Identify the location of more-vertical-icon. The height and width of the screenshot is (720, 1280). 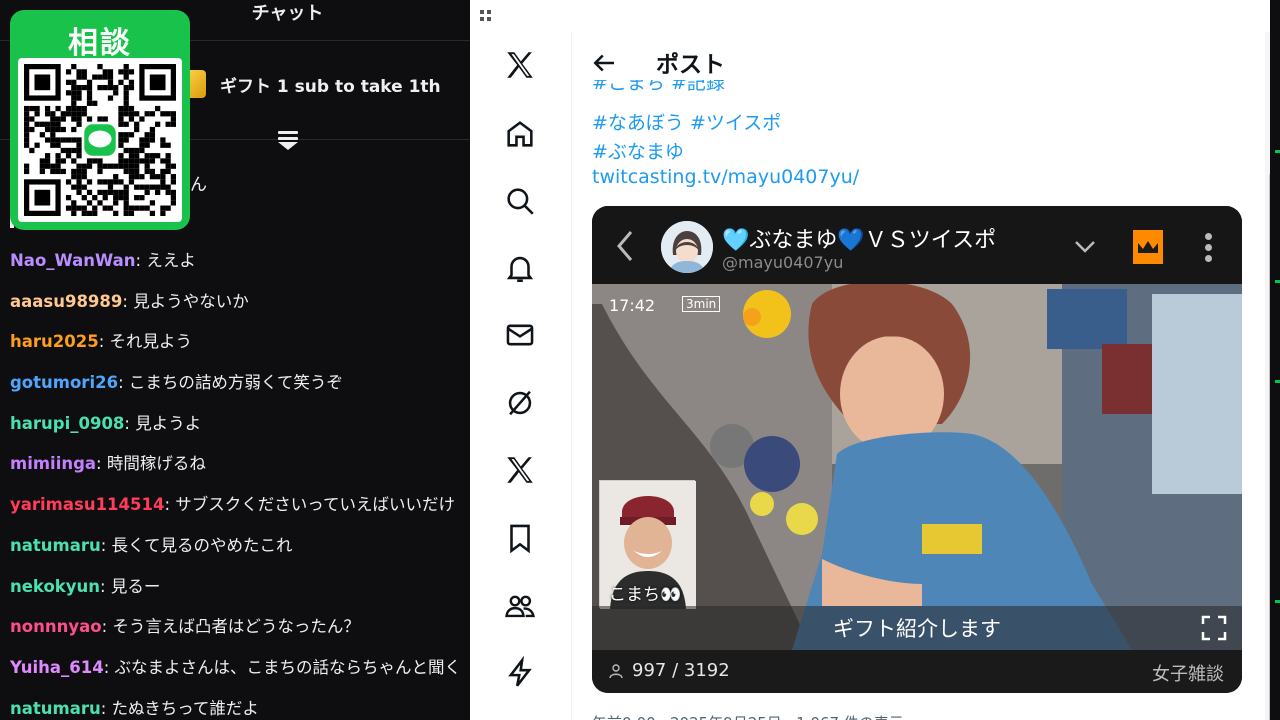
(1208, 248).